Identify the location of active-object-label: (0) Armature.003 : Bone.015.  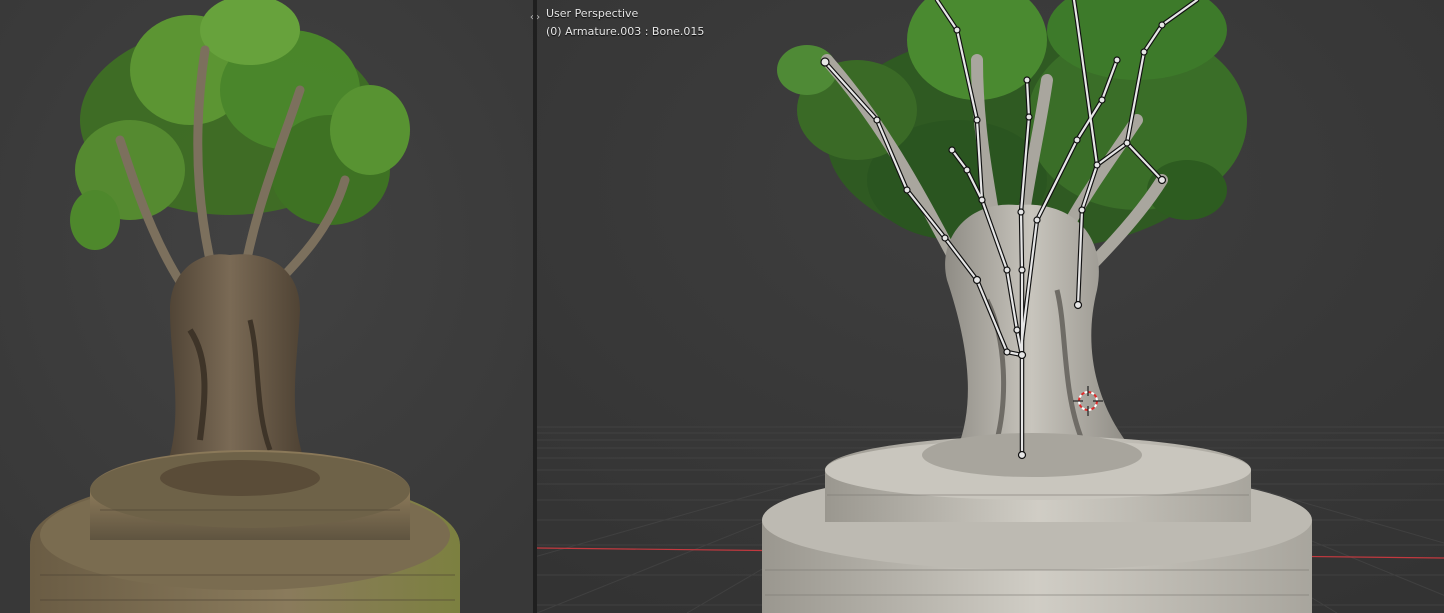
(625, 31).